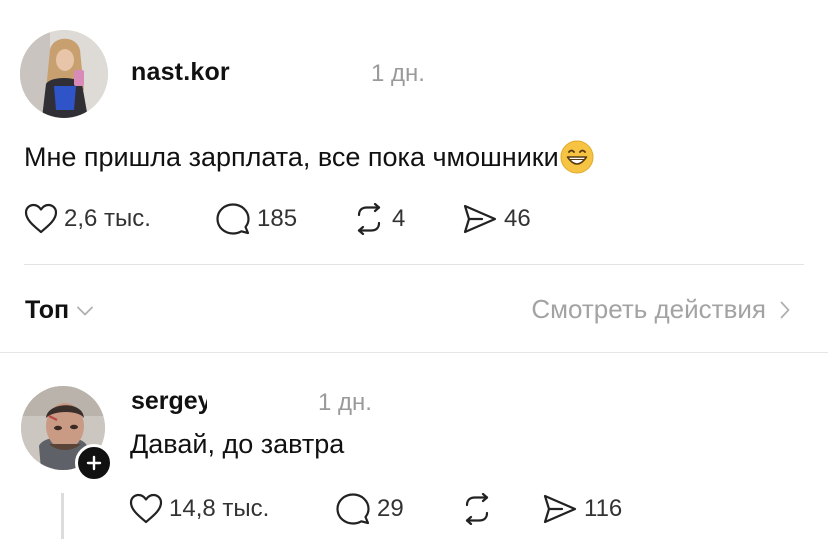 The image size is (828, 541). I want to click on reply-like-count: 14,8 тыс., so click(219, 508).